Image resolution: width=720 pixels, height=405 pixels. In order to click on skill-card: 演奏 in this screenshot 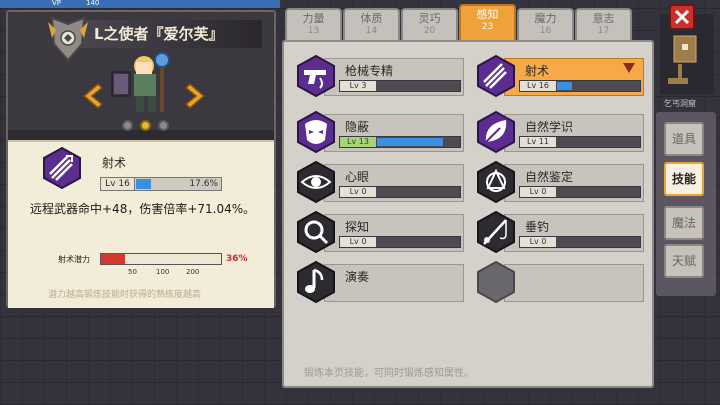, I will do `click(394, 283)`.